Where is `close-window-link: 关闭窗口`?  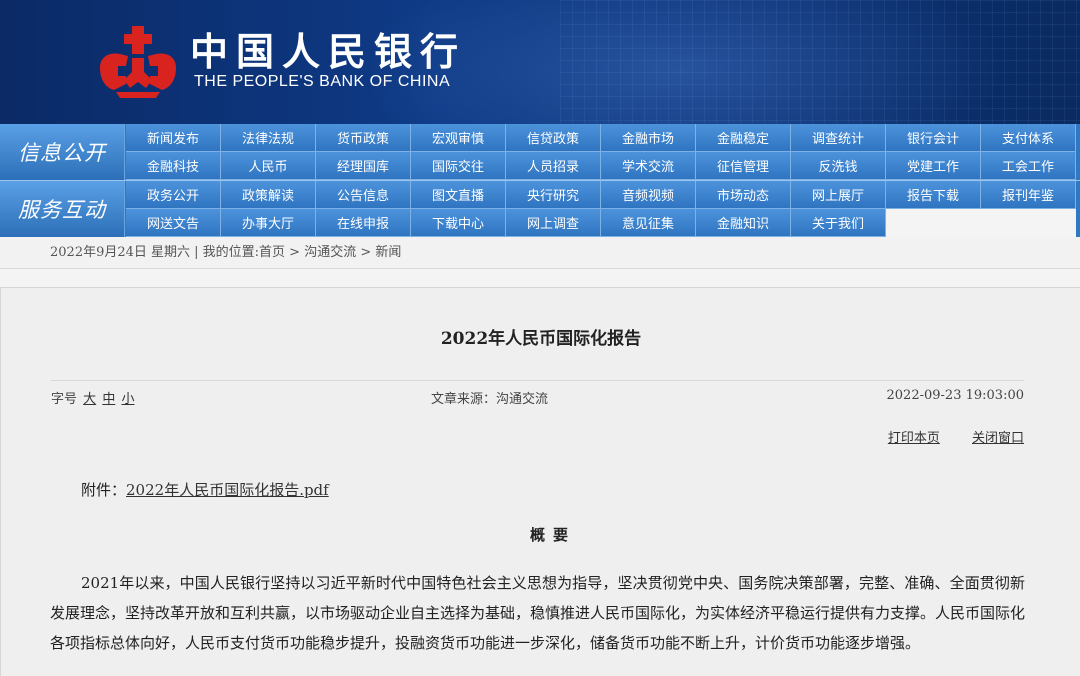
close-window-link: 关闭窗口 is located at coordinates (998, 438).